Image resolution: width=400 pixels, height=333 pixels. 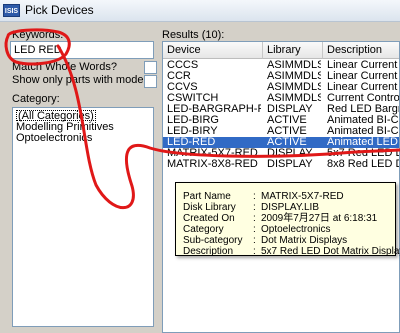 I want to click on result-row: CCR ASIMMDLS Linear Current Controlled, so click(x=281, y=76).